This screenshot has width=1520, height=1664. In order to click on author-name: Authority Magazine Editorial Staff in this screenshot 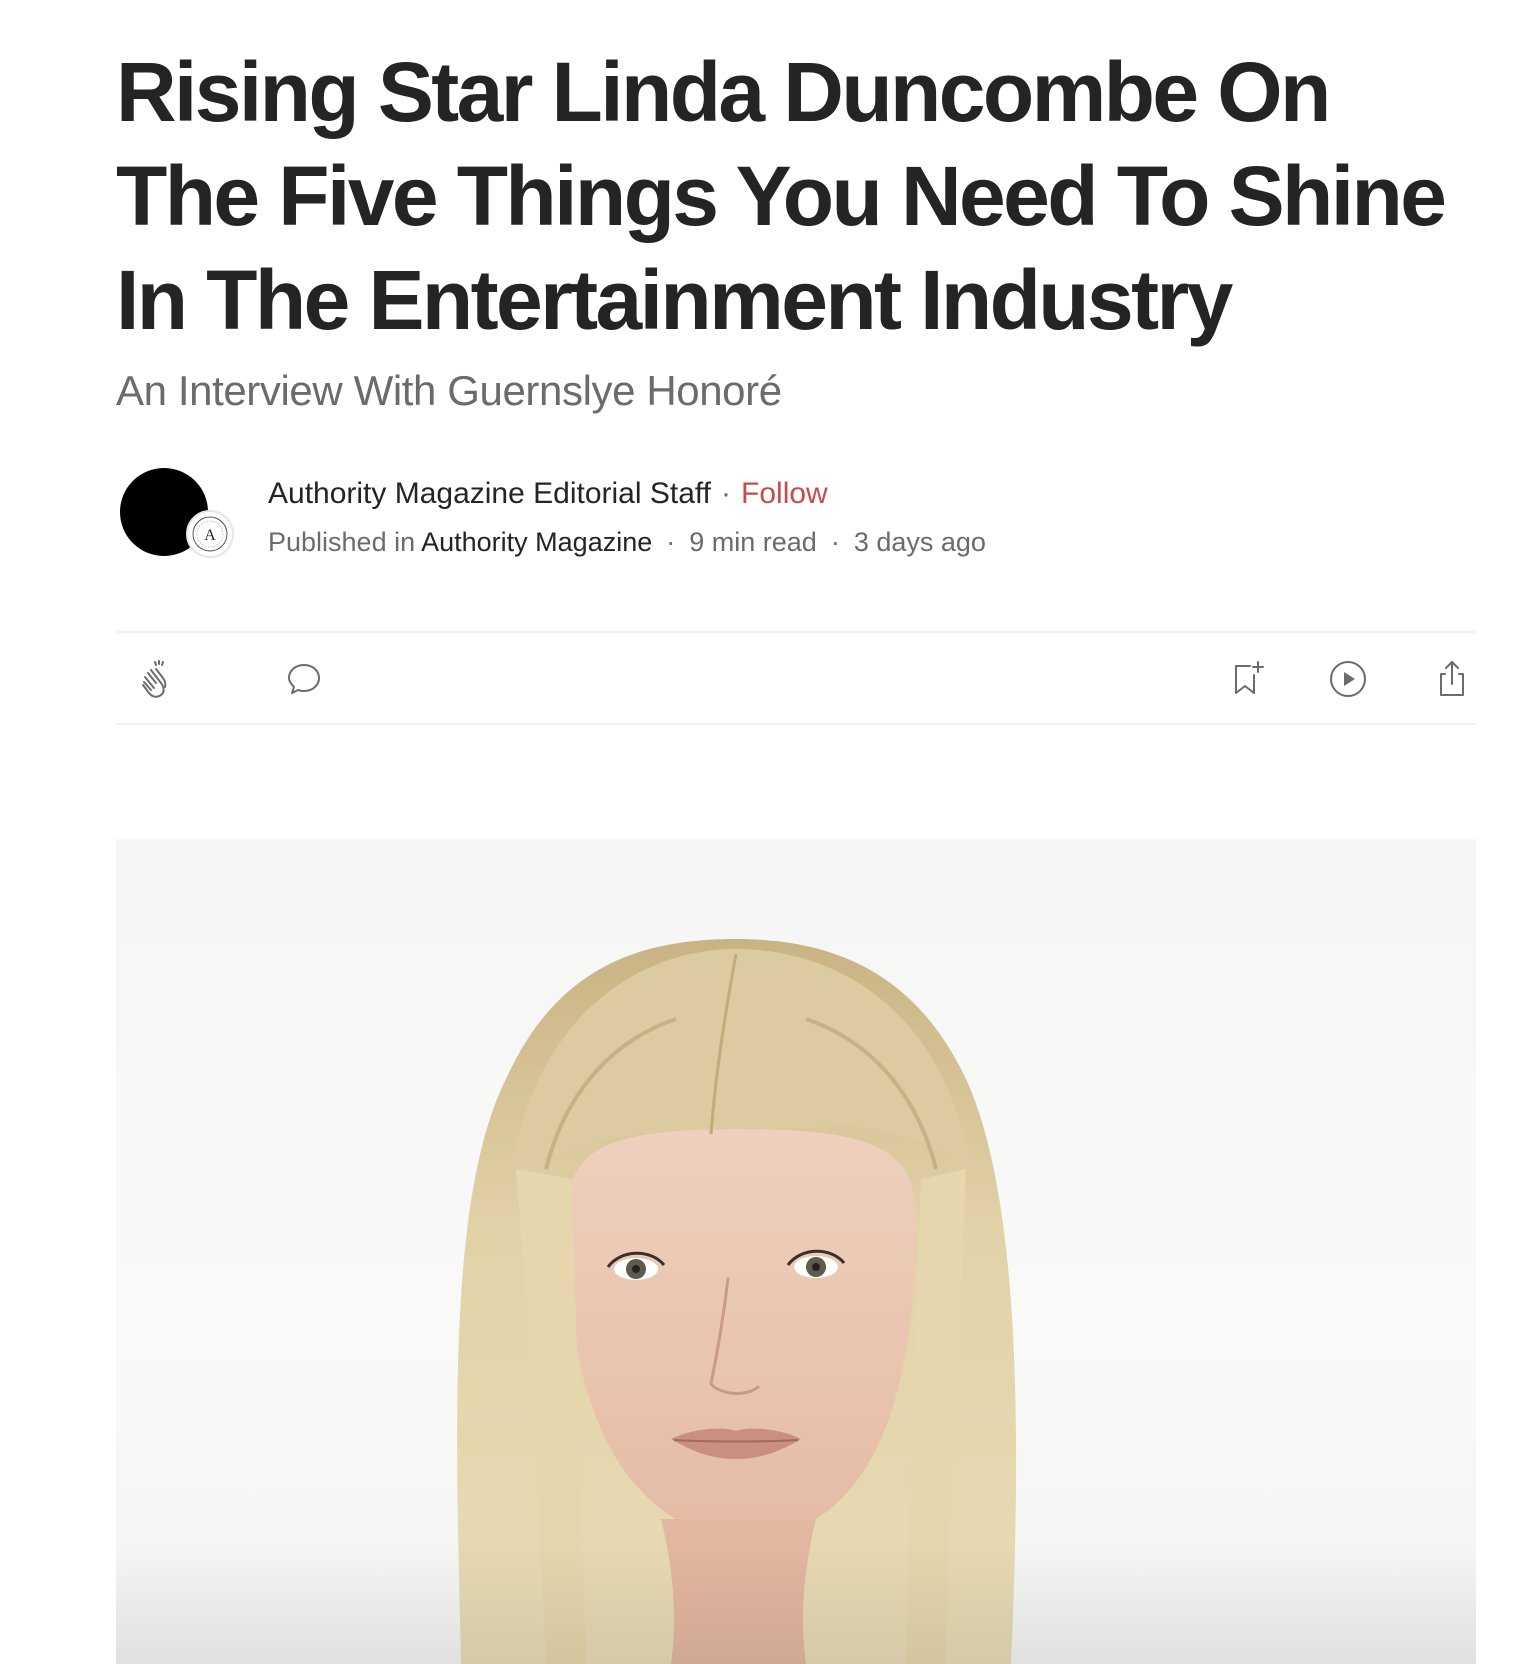, I will do `click(489, 493)`.